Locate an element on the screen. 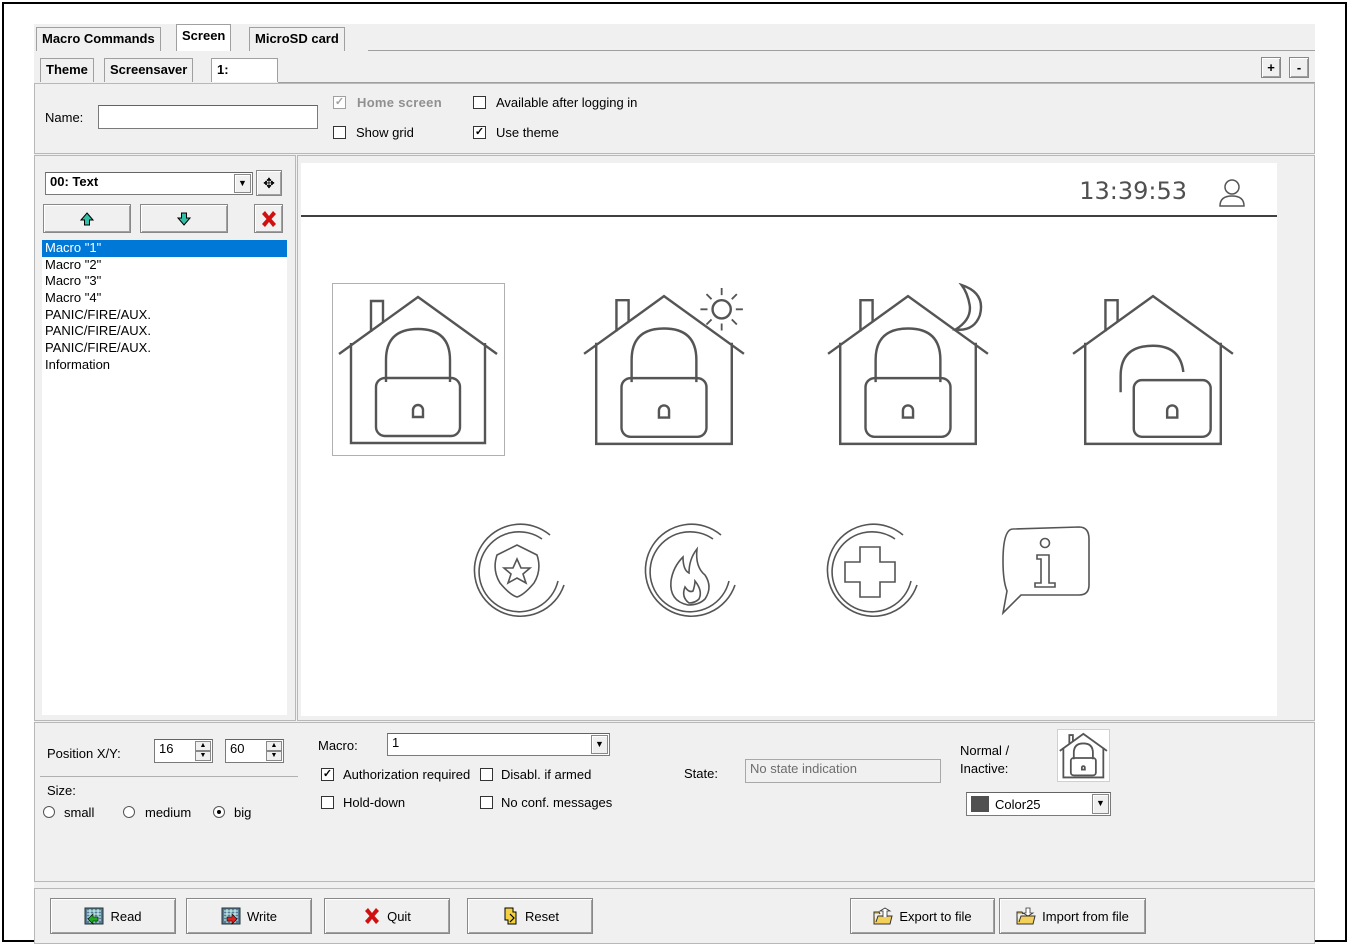 The height and width of the screenshot is (944, 1349). disabl-if-armed-checkbox is located at coordinates (486, 774).